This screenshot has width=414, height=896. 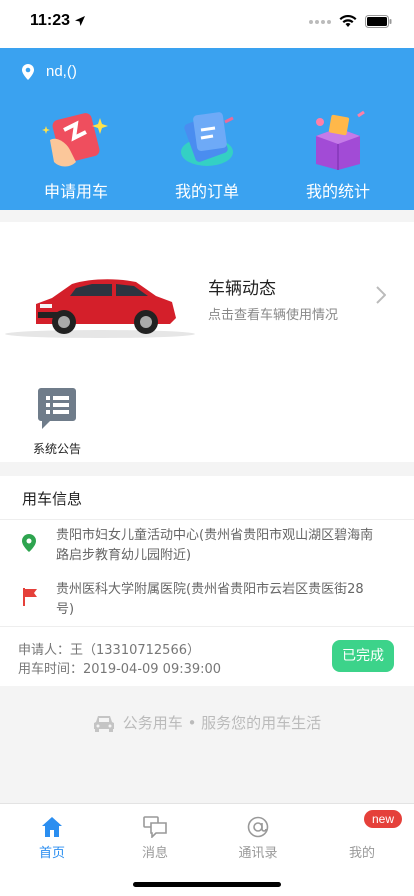 What do you see at coordinates (56, 449) in the screenshot?
I see `system-notice-label: 系统公告` at bounding box center [56, 449].